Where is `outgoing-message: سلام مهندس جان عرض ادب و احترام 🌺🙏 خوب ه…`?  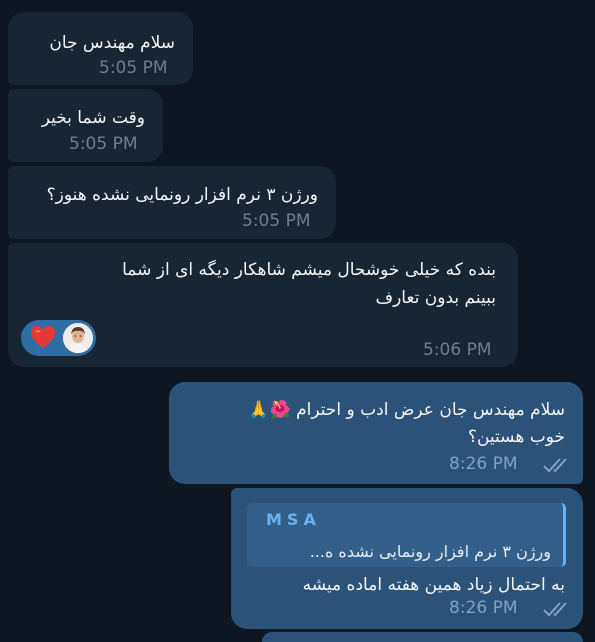 outgoing-message: سلام مهندس جان عرض ادب و احترام 🌺🙏 خوب ه… is located at coordinates (376, 433).